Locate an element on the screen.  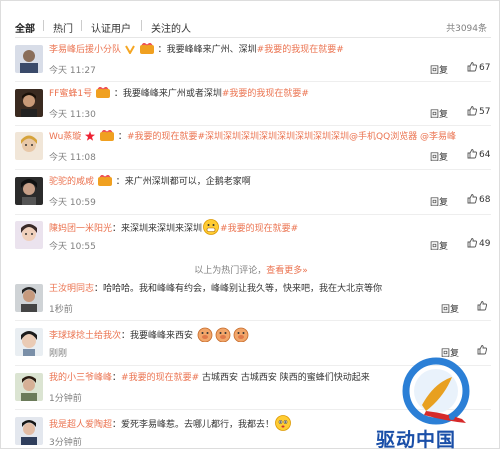
like-button: 68 is located at coordinates (478, 199).